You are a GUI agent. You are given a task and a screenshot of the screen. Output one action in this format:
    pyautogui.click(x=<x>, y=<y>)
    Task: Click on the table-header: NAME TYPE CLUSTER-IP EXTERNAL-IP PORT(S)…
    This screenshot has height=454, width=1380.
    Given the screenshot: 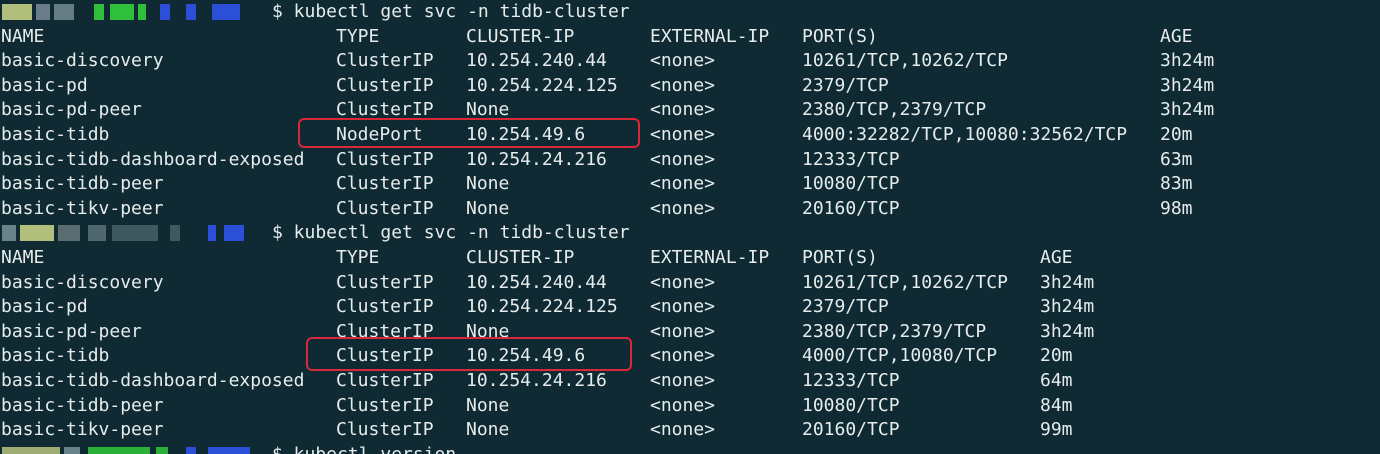 What is the action you would take?
    pyautogui.click(x=690, y=37)
    